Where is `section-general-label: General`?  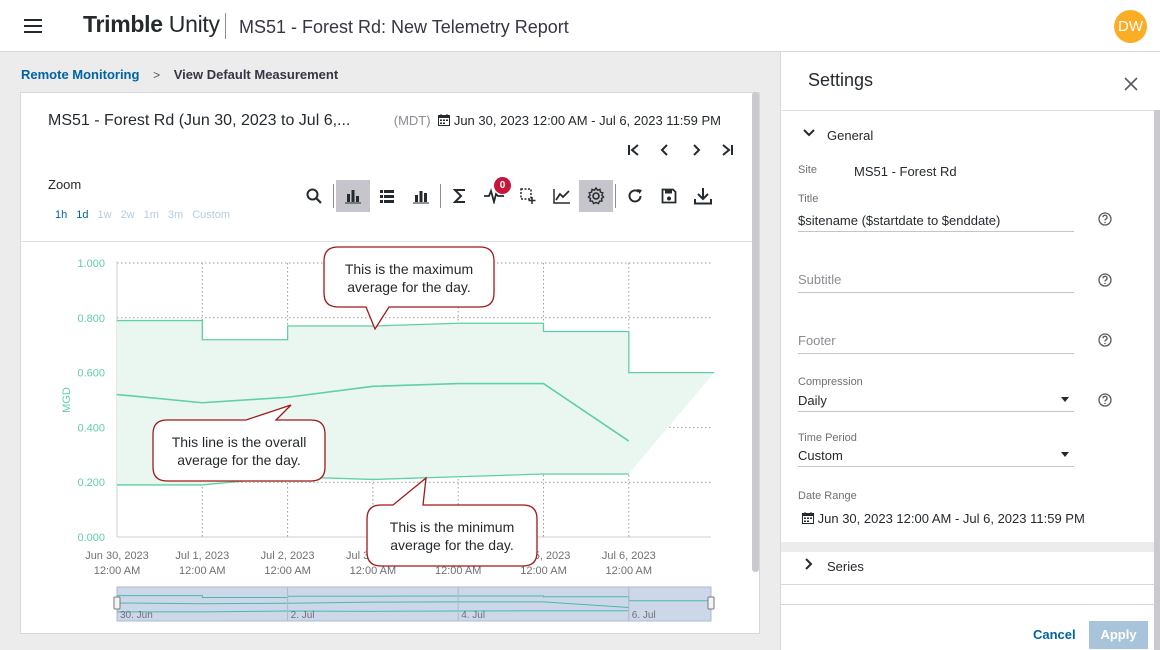
section-general-label: General is located at coordinates (850, 135).